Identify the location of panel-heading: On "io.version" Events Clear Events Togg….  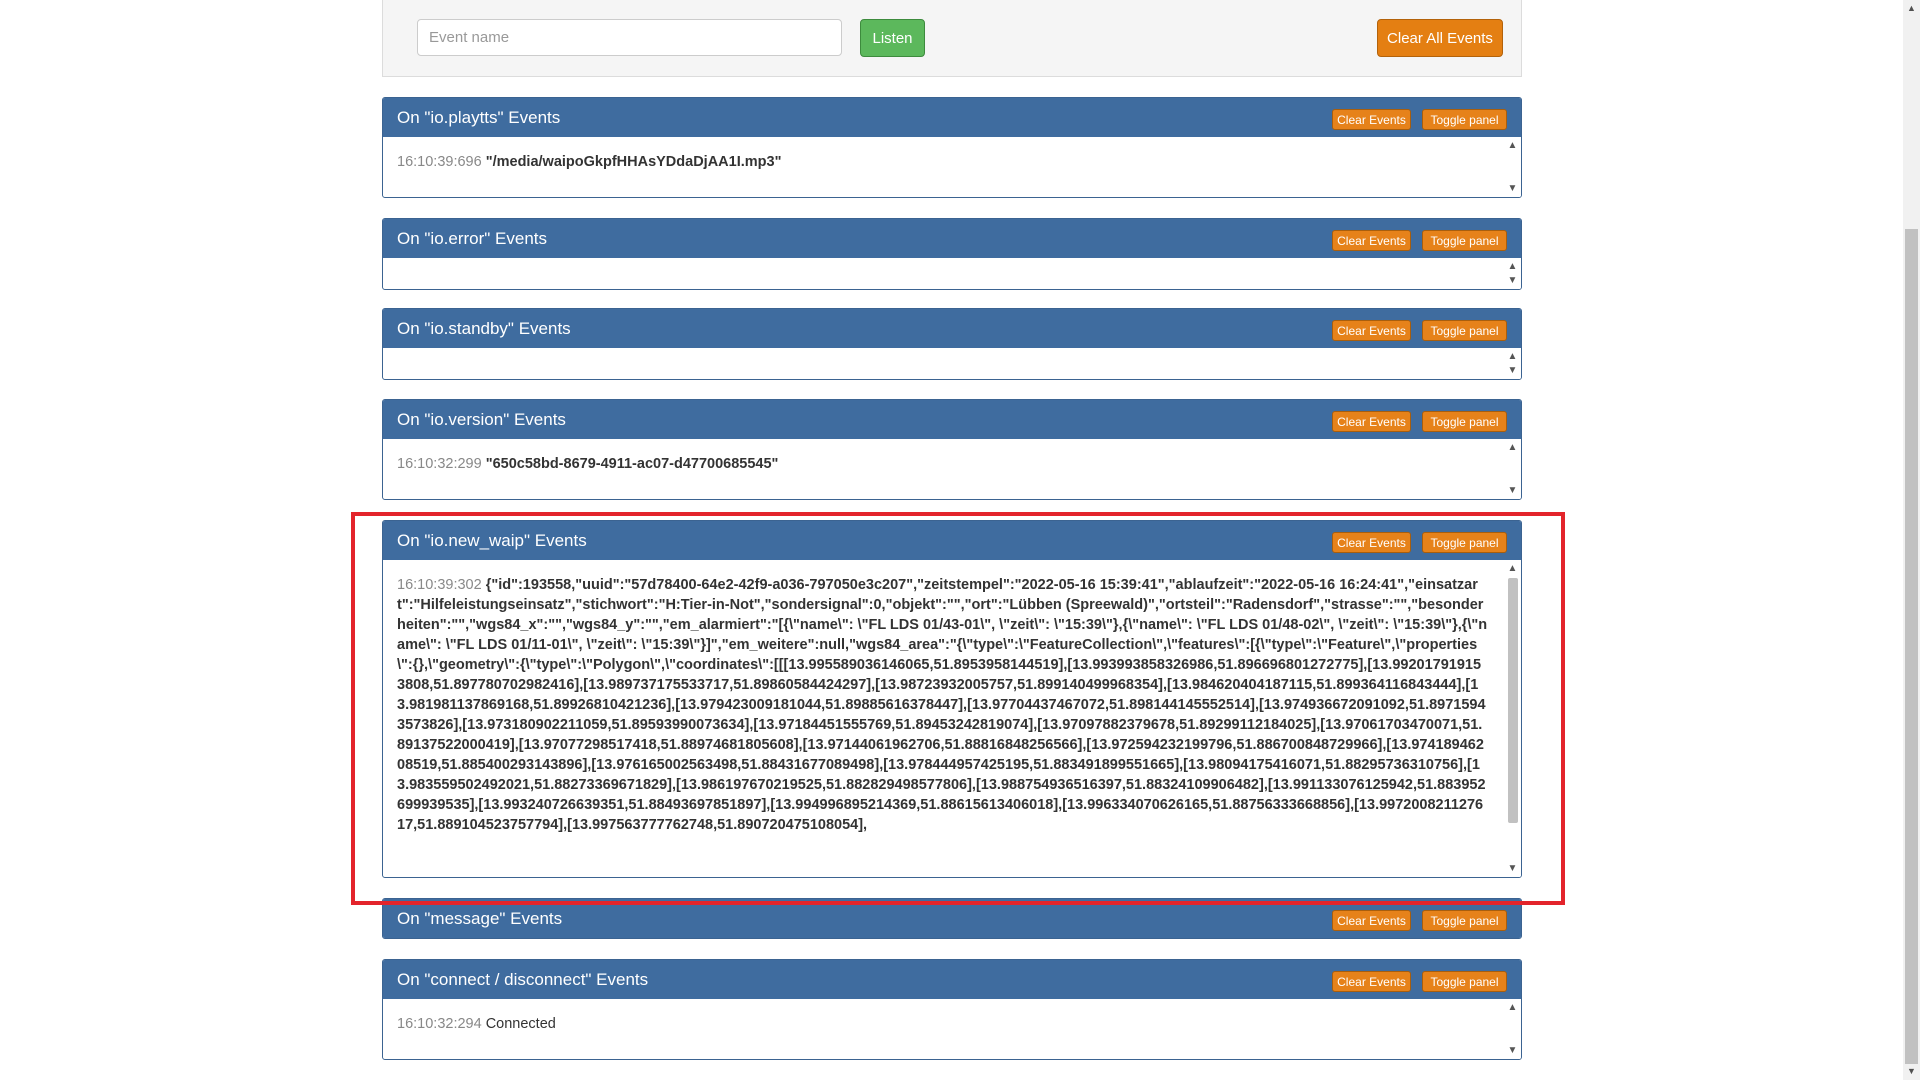
(952, 419).